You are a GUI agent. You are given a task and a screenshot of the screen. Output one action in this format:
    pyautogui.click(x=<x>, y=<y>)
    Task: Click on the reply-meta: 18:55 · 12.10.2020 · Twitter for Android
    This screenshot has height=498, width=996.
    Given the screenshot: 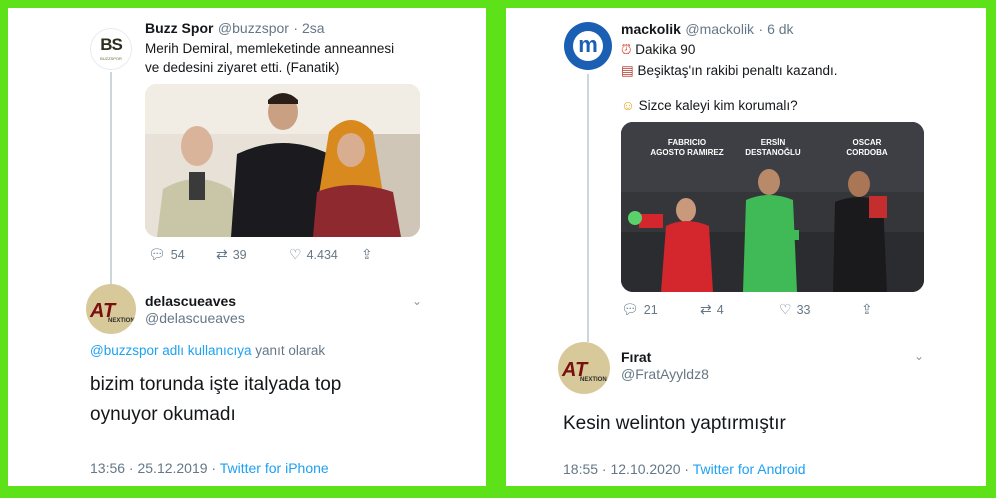 What is the action you would take?
    pyautogui.click(x=684, y=469)
    